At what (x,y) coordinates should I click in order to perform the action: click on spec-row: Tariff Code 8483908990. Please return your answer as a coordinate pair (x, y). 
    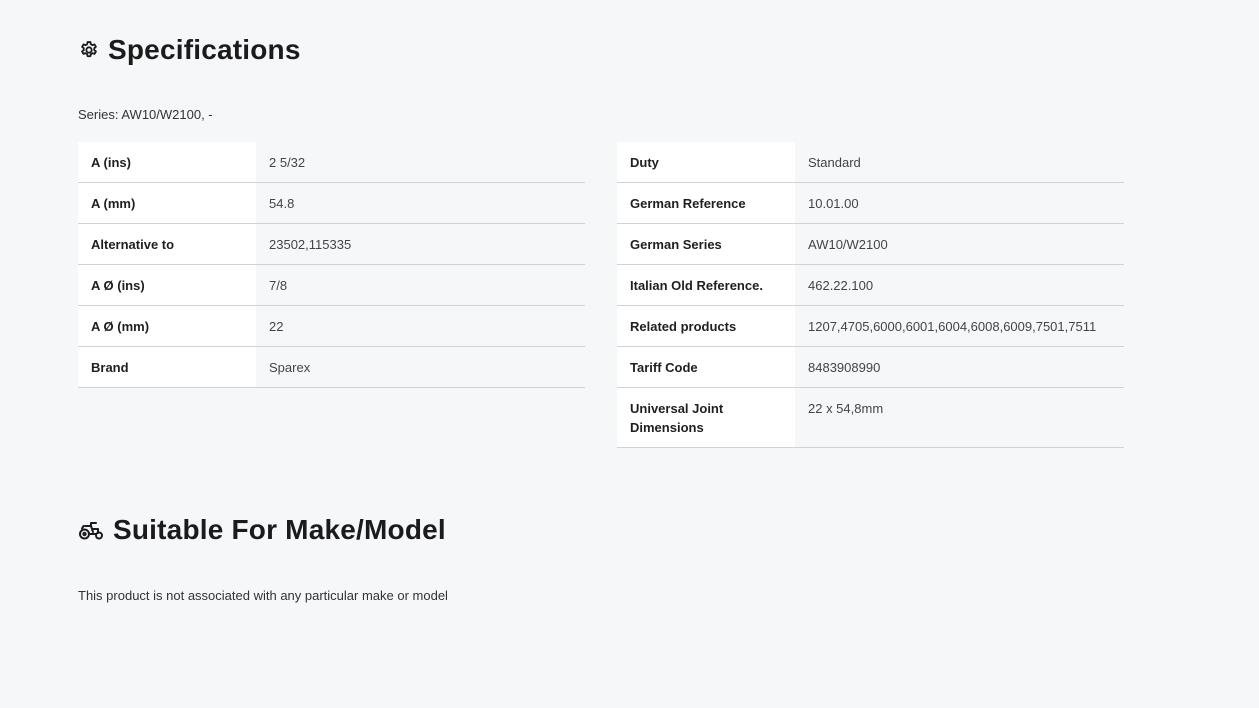
    Looking at the image, I should click on (870, 367).